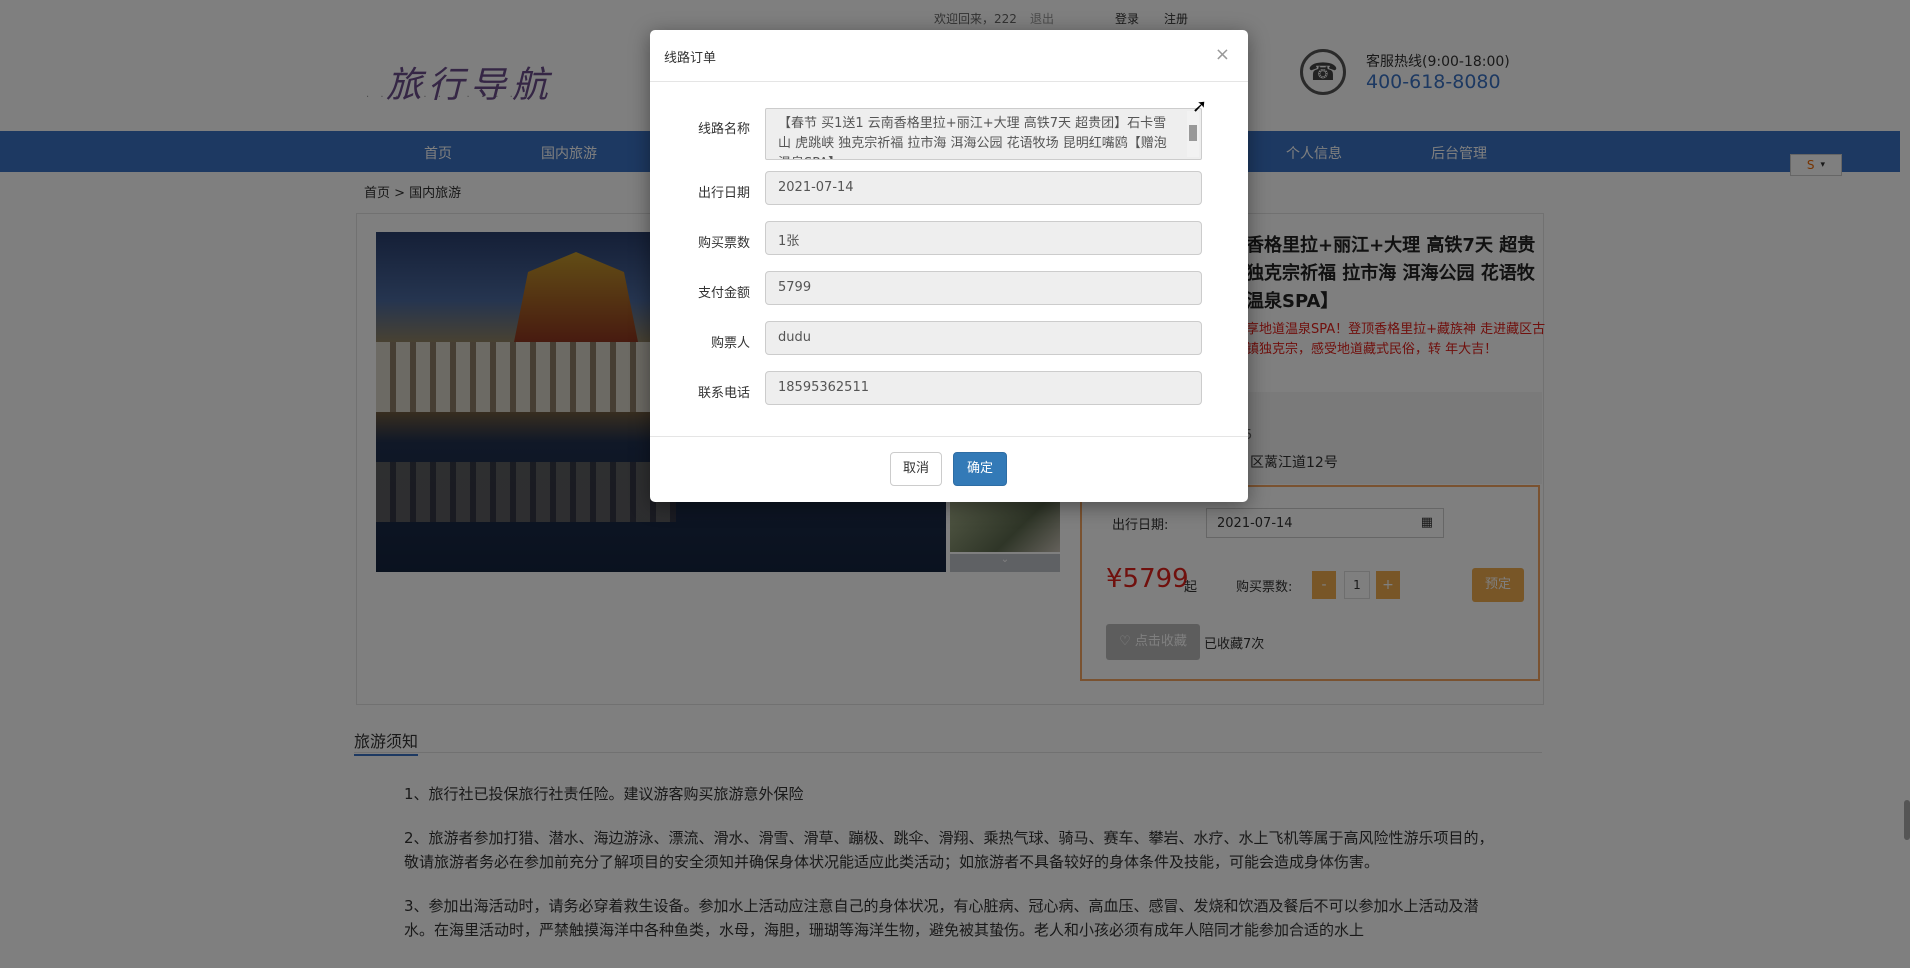  Describe the element at coordinates (983, 188) in the screenshot. I see `date-field: 2021-07-14` at that location.